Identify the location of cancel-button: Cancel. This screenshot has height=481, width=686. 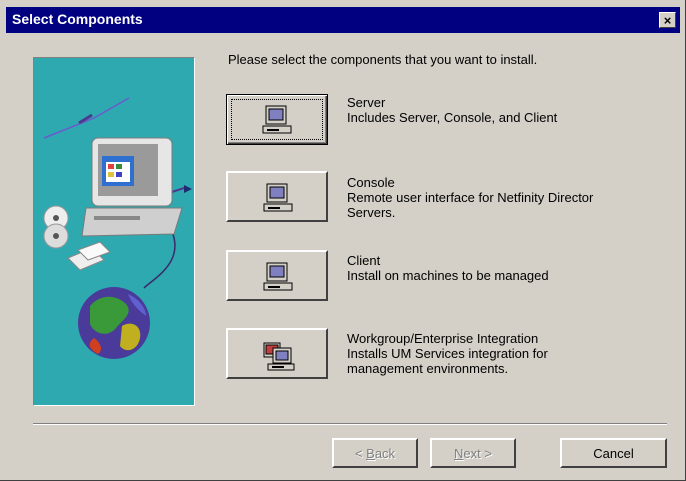
(613, 453).